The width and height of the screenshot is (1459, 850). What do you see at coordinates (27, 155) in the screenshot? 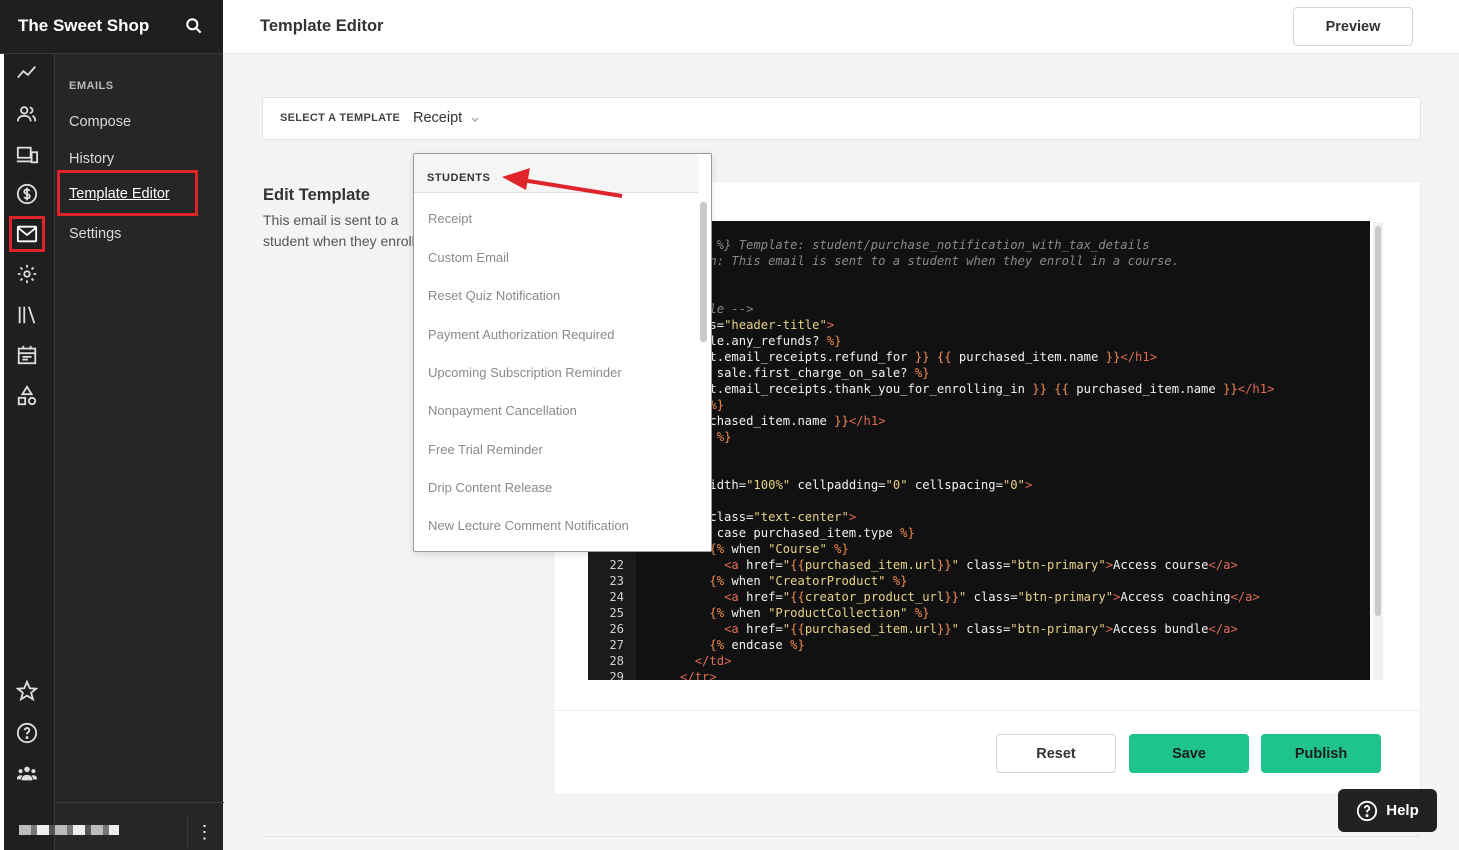
I see `devices-icon` at bounding box center [27, 155].